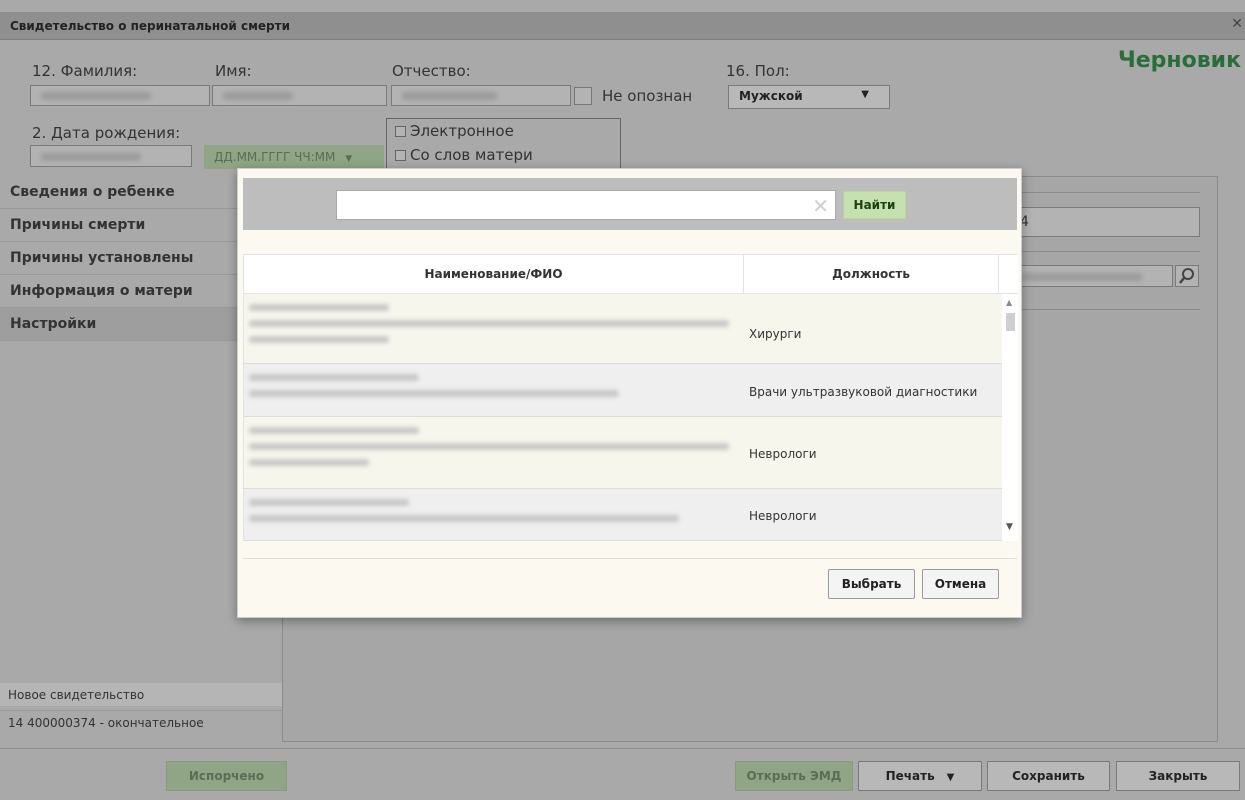 Image resolution: width=1245 pixels, height=800 pixels. Describe the element at coordinates (275, 157) in the screenshot. I see `datetime-placeholder: ДД.ММ.ГГГГ ЧЧ:ММ` at that location.